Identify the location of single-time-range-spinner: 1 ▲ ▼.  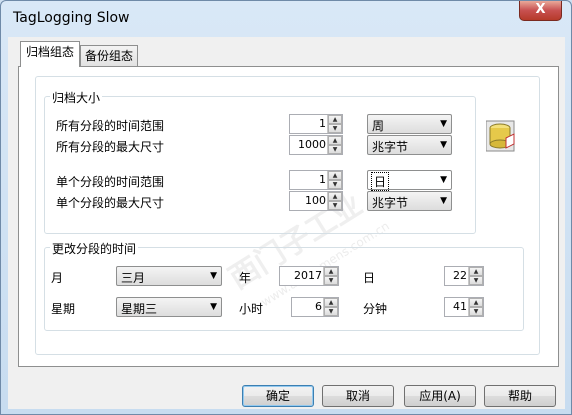
(316, 180).